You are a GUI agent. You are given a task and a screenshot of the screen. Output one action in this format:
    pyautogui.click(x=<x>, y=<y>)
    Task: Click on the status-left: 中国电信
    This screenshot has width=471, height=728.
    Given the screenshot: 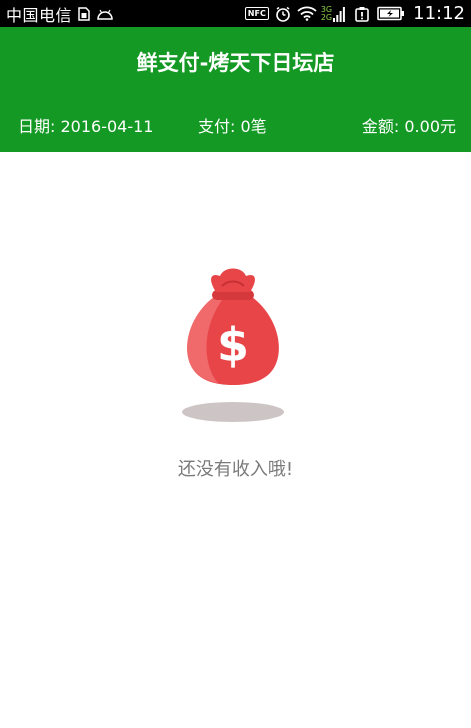 What is the action you would take?
    pyautogui.click(x=60, y=14)
    